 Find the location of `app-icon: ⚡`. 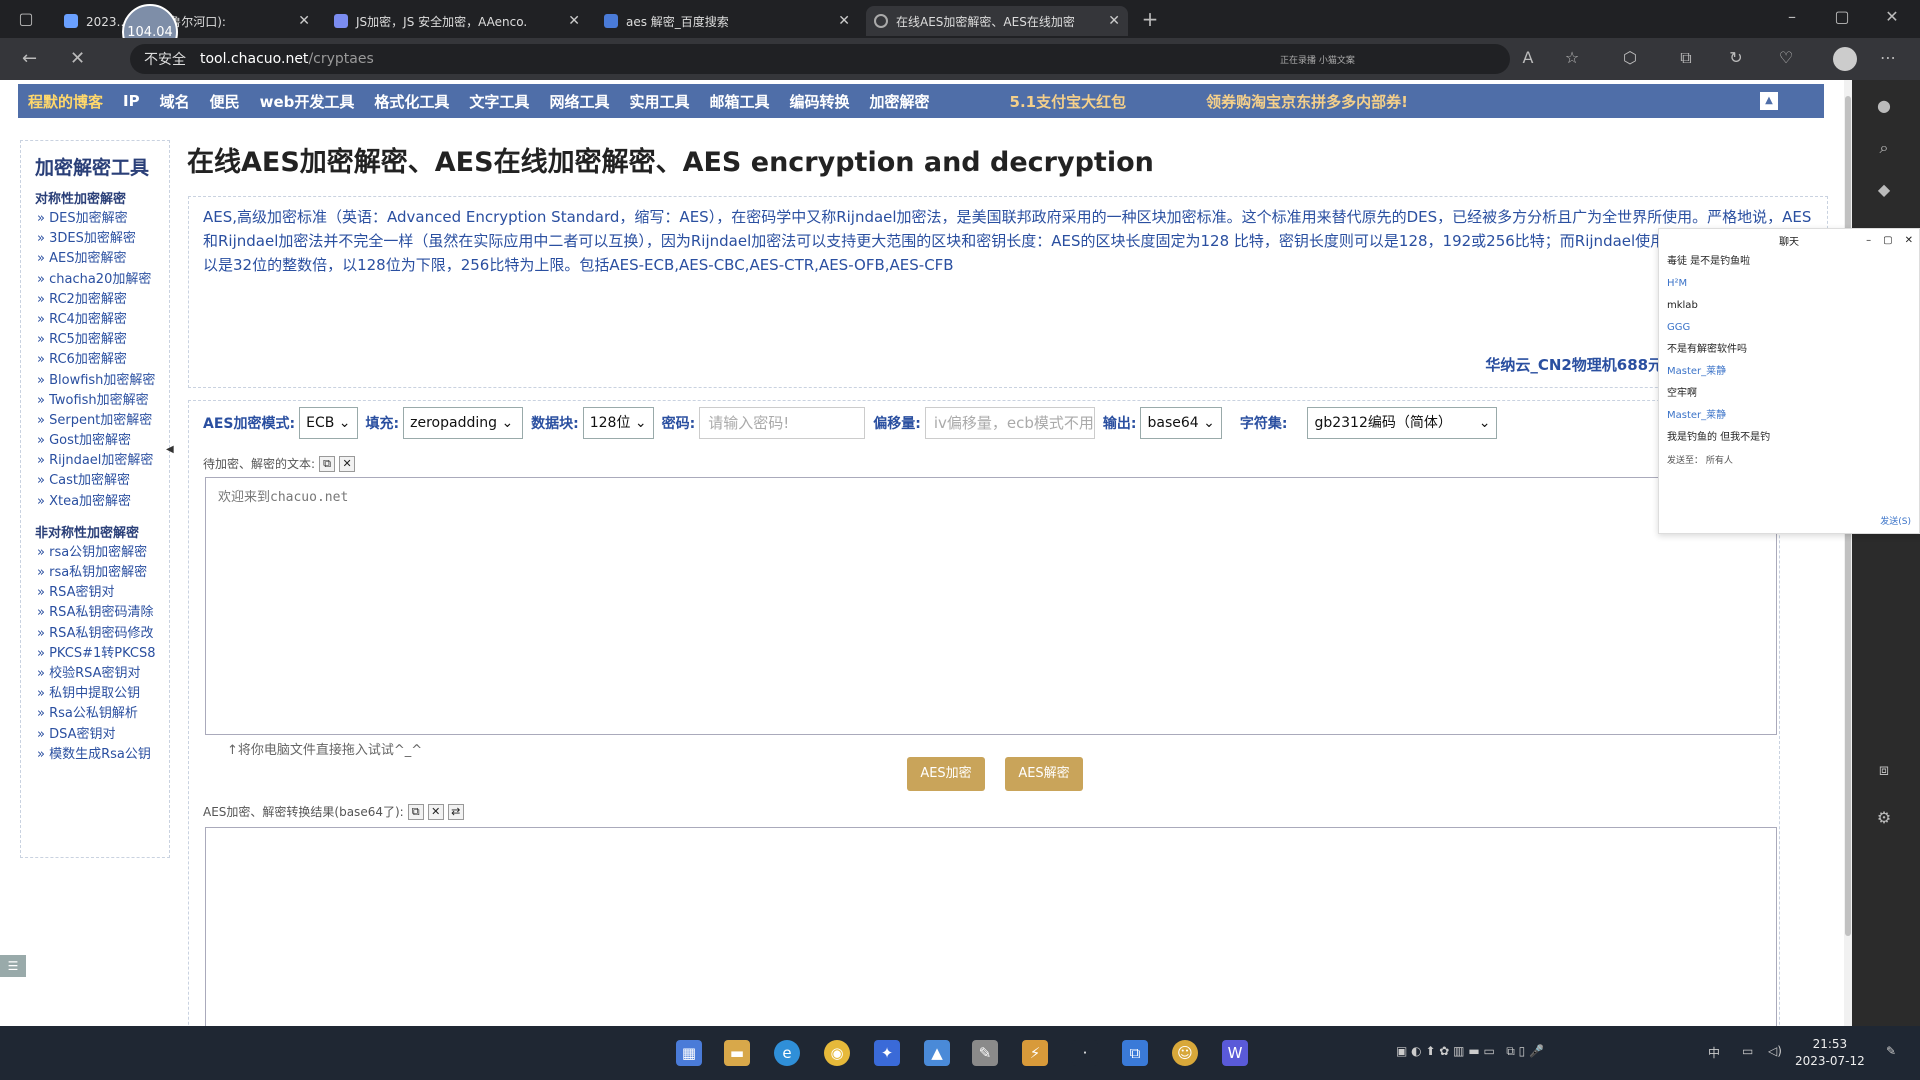

app-icon: ⚡ is located at coordinates (1035, 1053).